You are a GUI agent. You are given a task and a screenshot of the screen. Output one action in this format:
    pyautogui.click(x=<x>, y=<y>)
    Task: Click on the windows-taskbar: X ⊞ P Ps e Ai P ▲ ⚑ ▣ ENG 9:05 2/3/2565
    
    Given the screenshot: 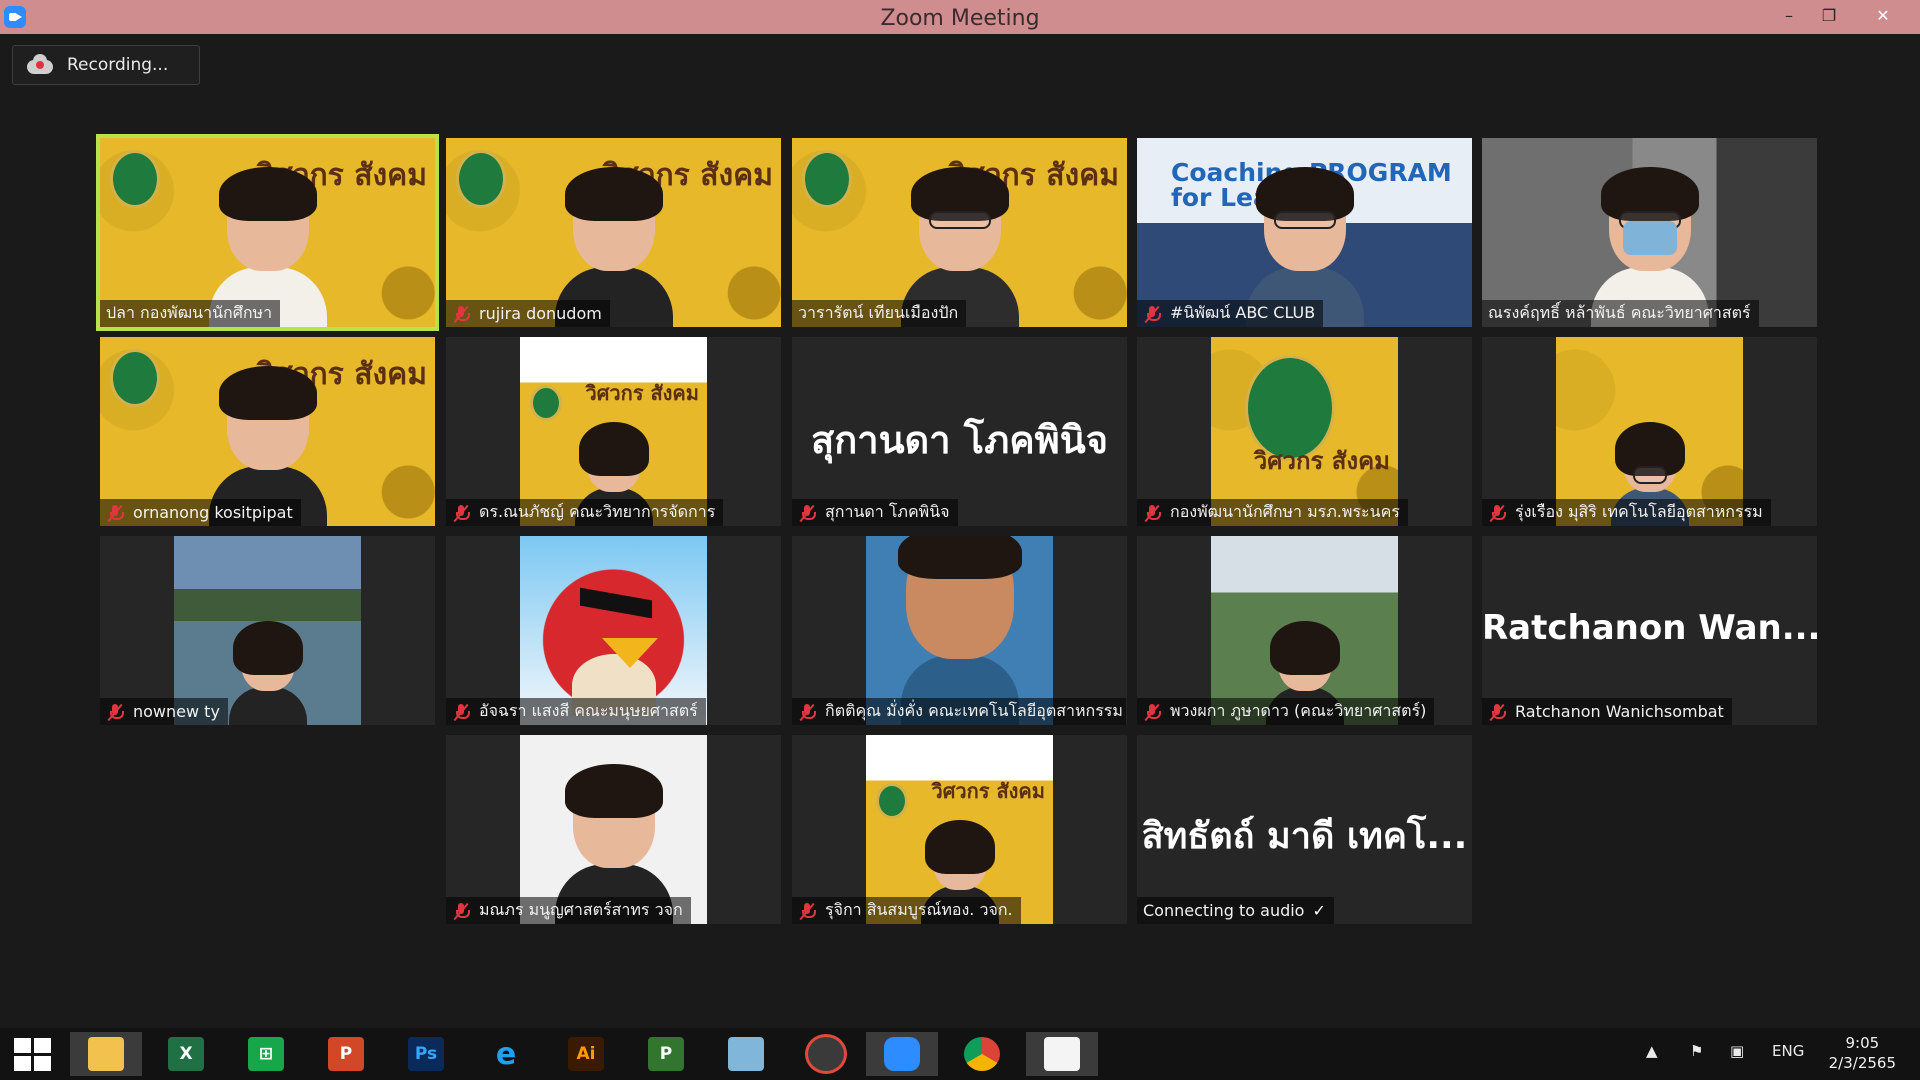 What is the action you would take?
    pyautogui.click(x=960, y=1054)
    